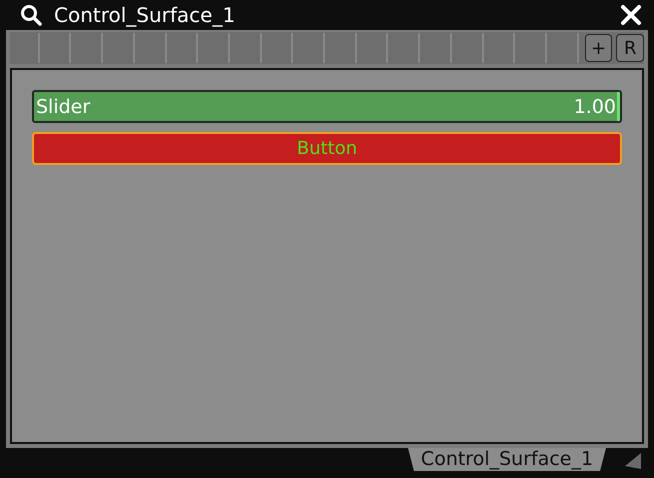 This screenshot has width=654, height=478. What do you see at coordinates (327, 106) in the screenshot?
I see `slider: Slider 1.00` at bounding box center [327, 106].